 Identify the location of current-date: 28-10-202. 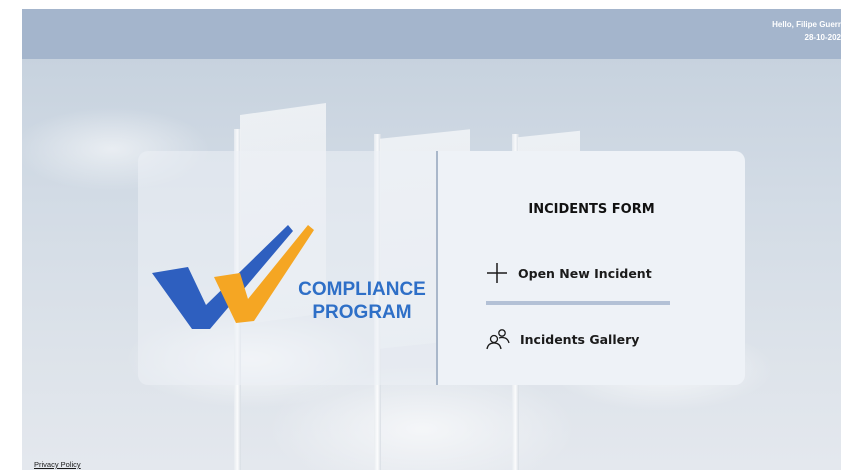
(822, 37).